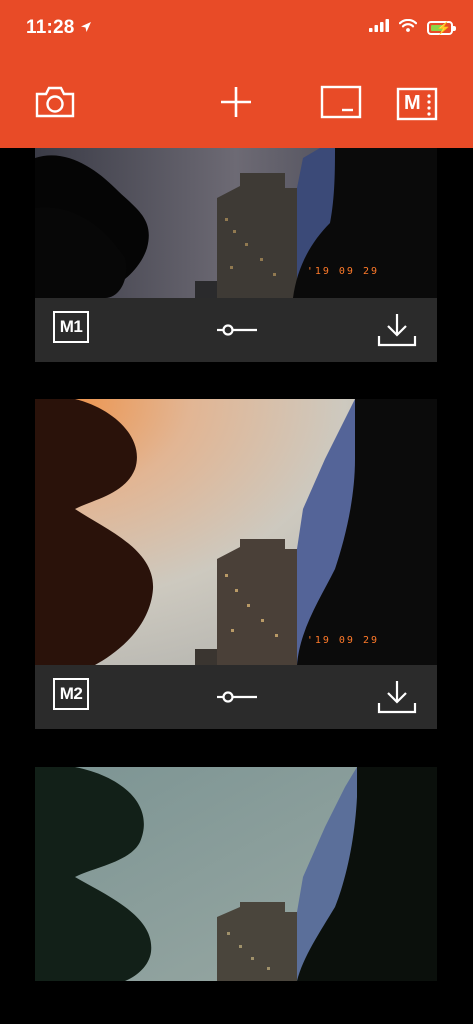 The height and width of the screenshot is (1024, 473). What do you see at coordinates (412, 103) in the screenshot?
I see `mode-menu-label: M` at bounding box center [412, 103].